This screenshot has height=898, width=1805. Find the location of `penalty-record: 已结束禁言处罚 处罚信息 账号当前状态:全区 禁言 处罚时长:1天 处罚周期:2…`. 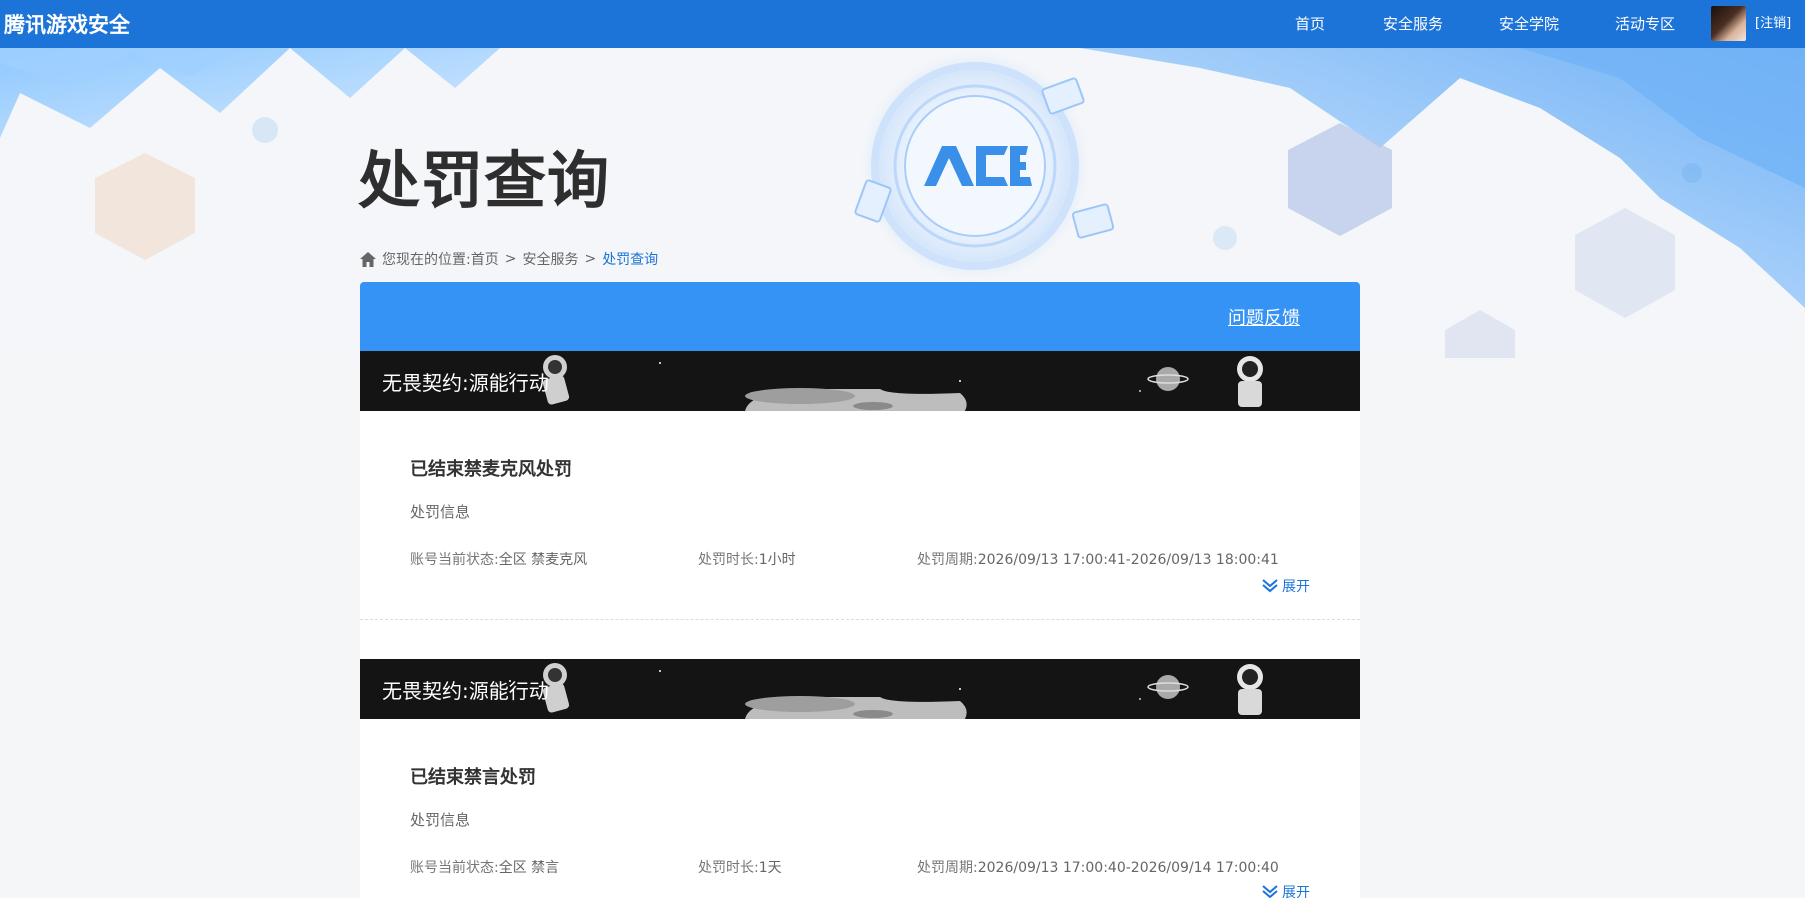

penalty-record: 已结束禁言处罚 处罚信息 账号当前状态:全区 禁言 处罚时长:1天 处罚周期:2… is located at coordinates (860, 808).